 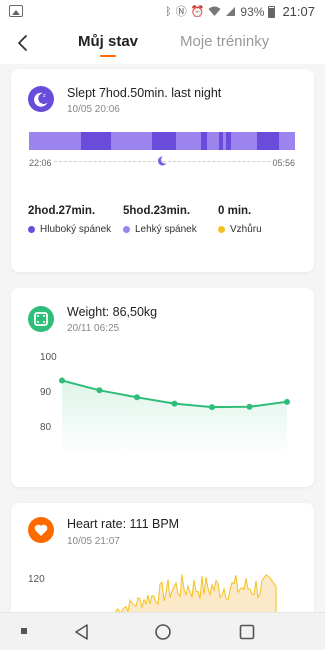 What do you see at coordinates (168, 11) in the screenshot?
I see `bluetooth-icon: ᛒ` at bounding box center [168, 11].